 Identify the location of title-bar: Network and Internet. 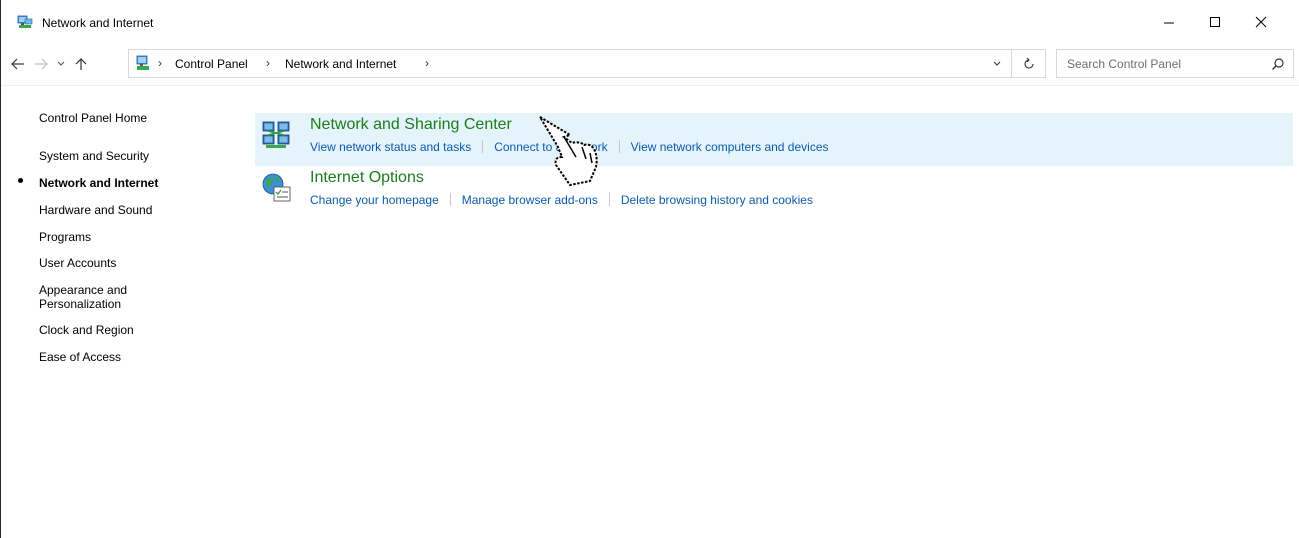
(650, 22).